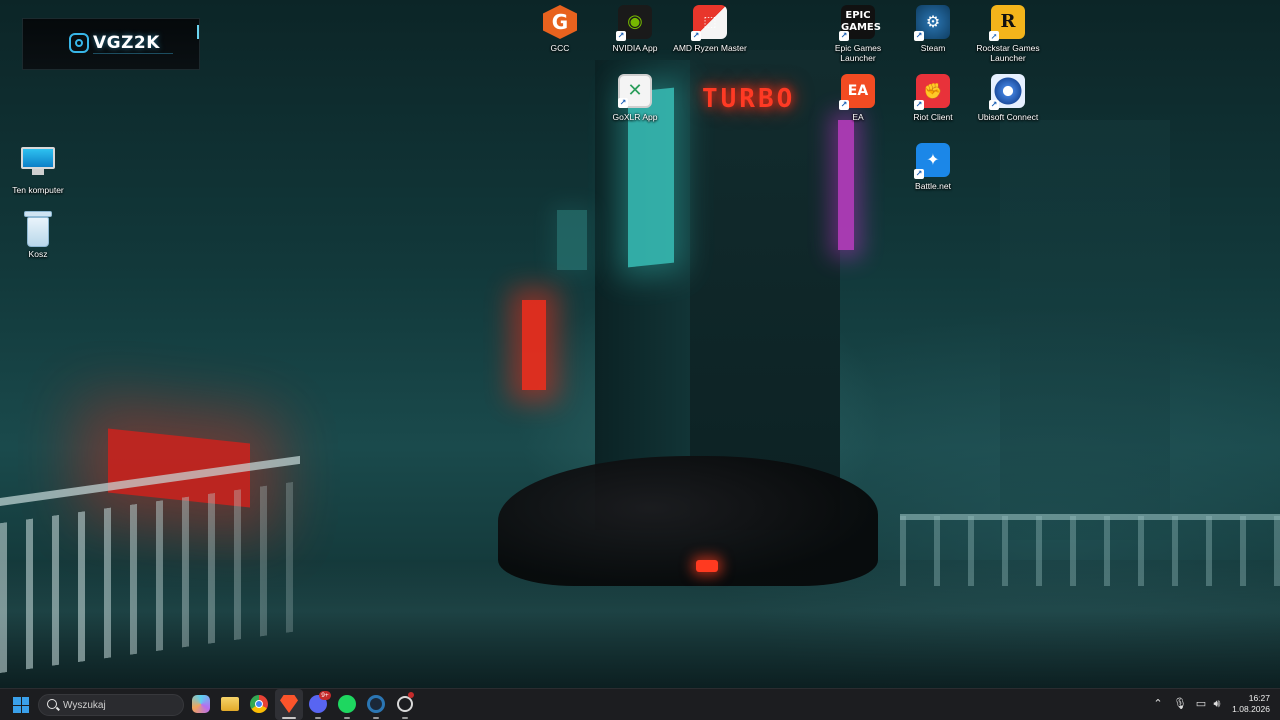  I want to click on desktop-icon-label: Kosz, so click(38, 254).